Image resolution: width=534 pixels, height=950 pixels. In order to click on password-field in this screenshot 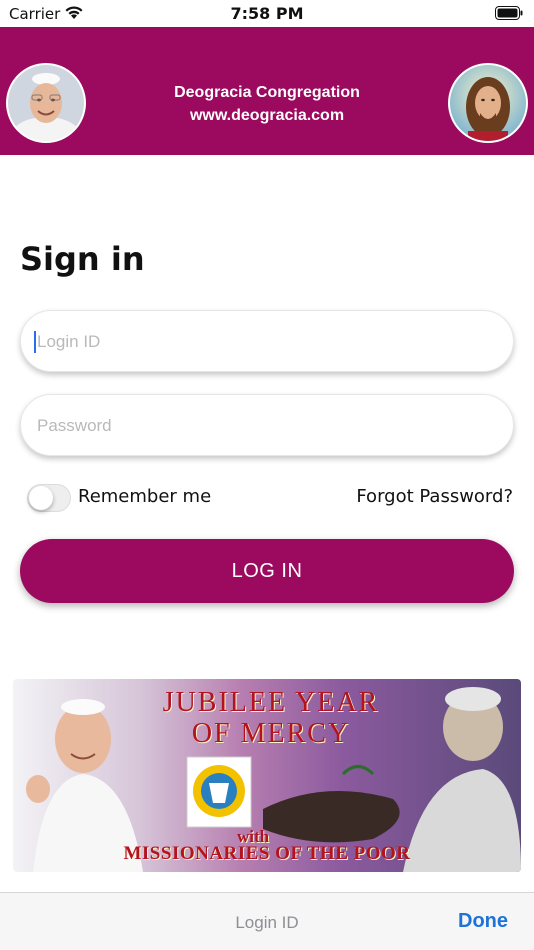, I will do `click(267, 425)`.